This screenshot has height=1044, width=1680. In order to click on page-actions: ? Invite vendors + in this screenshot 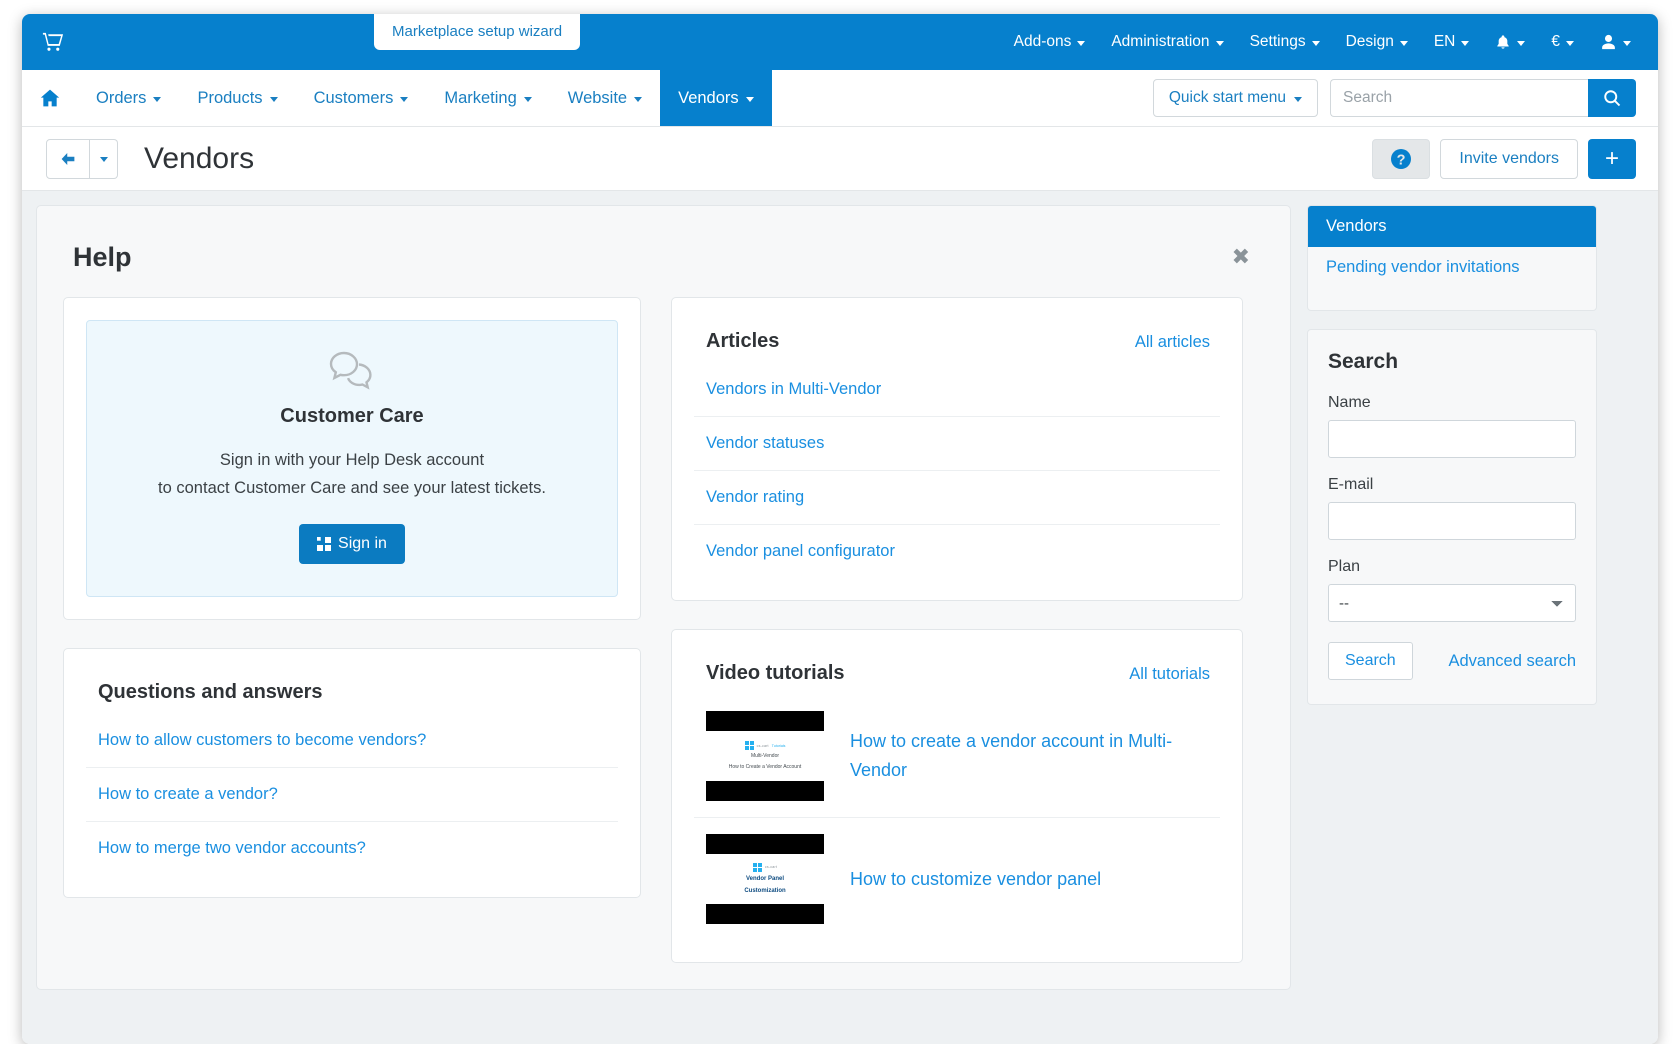, I will do `click(1504, 158)`.